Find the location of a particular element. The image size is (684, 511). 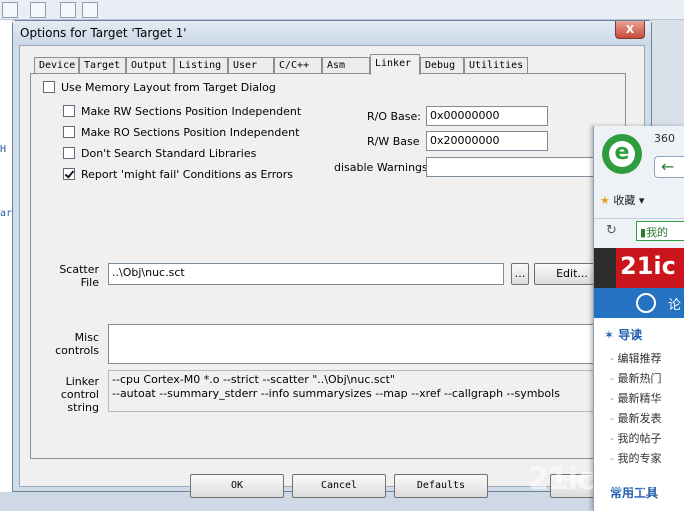

browser-logo-icon: e is located at coordinates (622, 154).